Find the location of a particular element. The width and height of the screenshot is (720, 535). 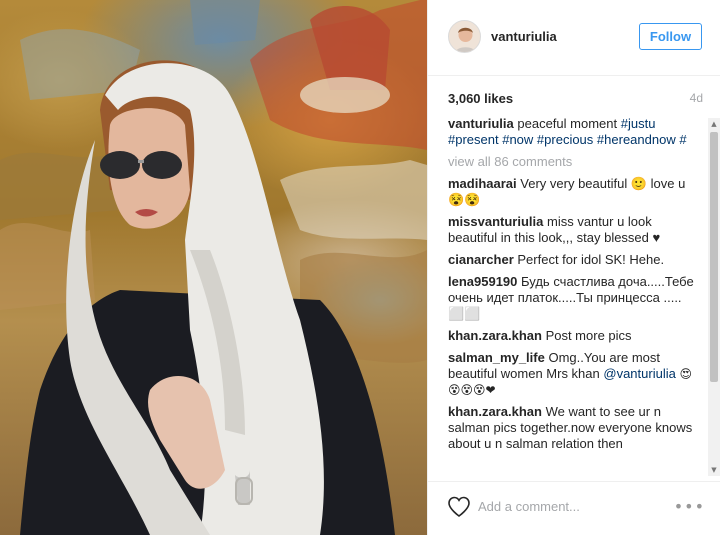

hashtag: # is located at coordinates (682, 139).